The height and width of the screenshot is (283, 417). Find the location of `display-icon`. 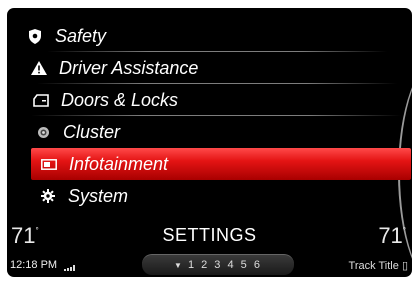

display-icon is located at coordinates (49, 164).